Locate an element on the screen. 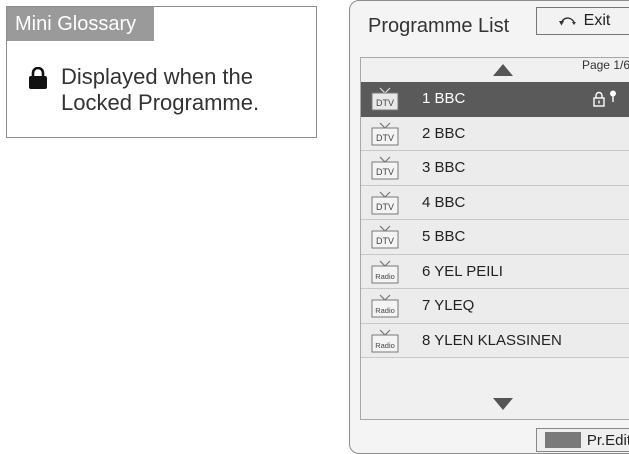 The height and width of the screenshot is (454, 629). exit-label: Exit is located at coordinates (597, 20).